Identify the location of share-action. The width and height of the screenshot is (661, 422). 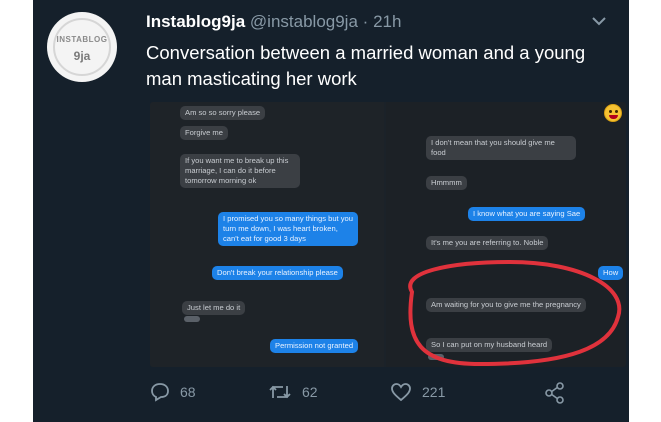
(555, 393).